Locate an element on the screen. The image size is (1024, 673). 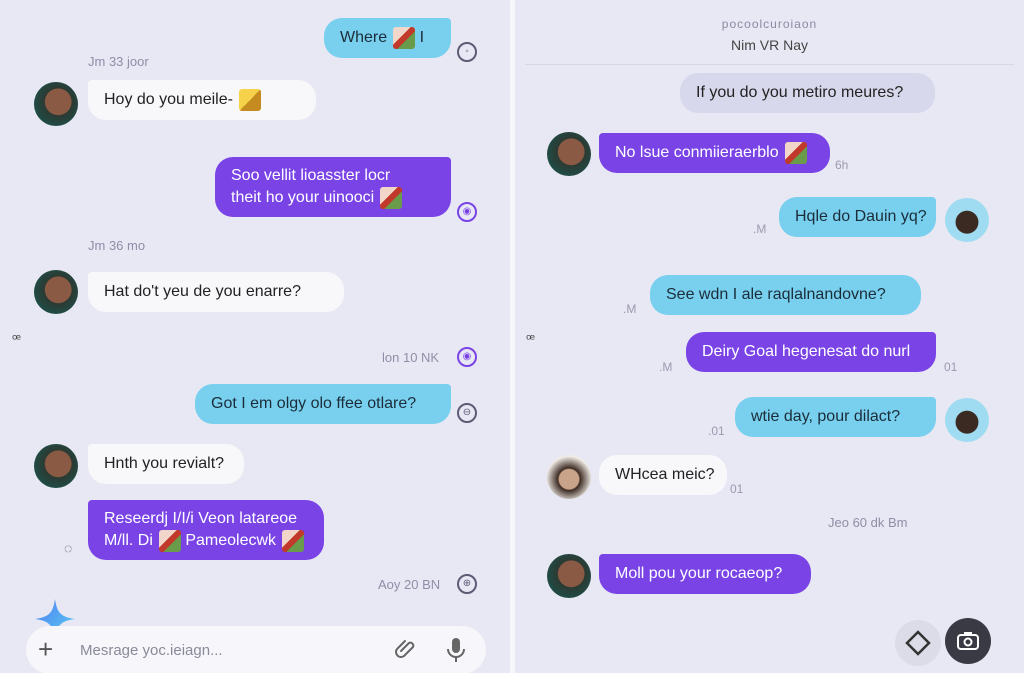
diamond-action-button is located at coordinates (918, 643).